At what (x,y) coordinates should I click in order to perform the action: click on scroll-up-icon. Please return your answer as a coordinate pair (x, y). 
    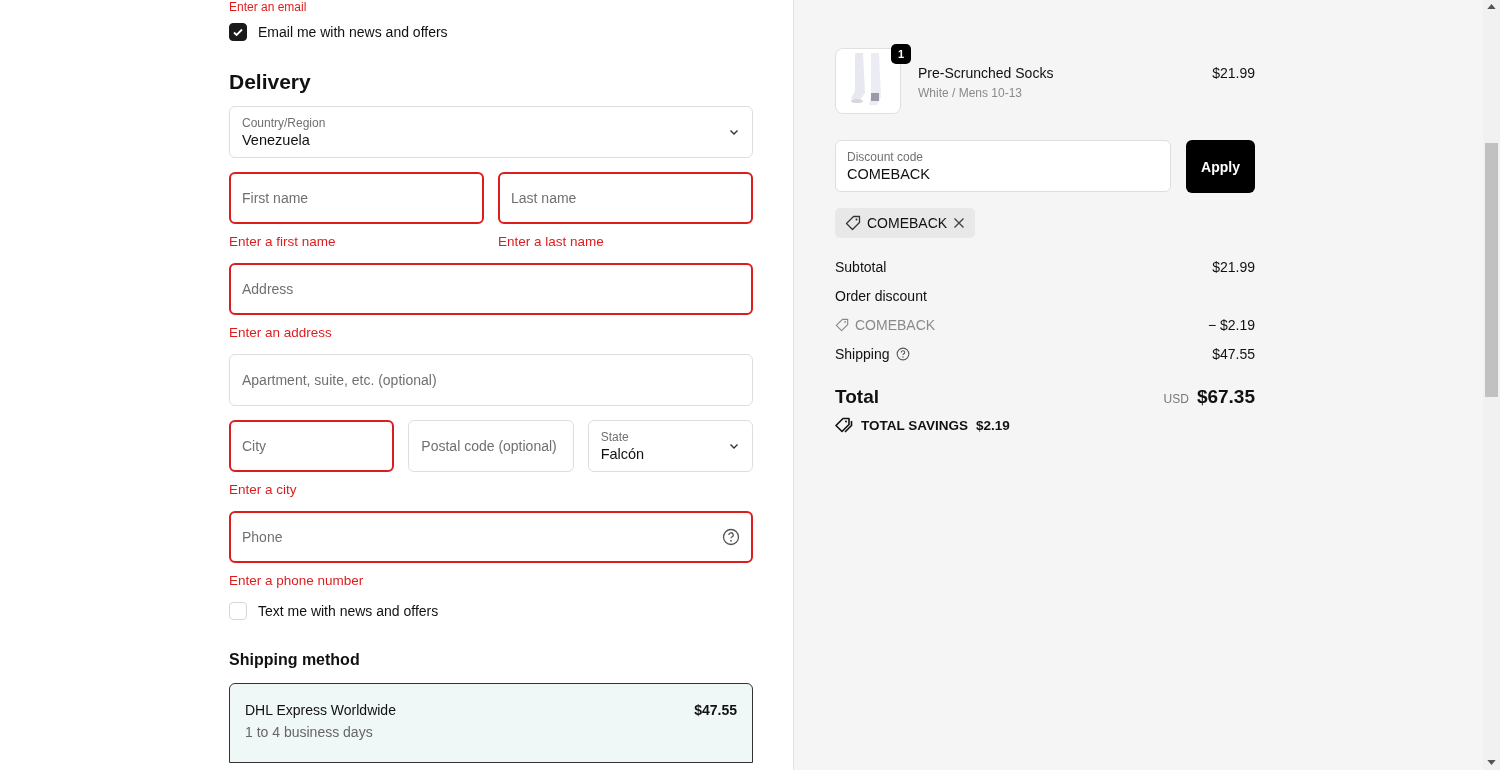
    Looking at the image, I should click on (1491, 6).